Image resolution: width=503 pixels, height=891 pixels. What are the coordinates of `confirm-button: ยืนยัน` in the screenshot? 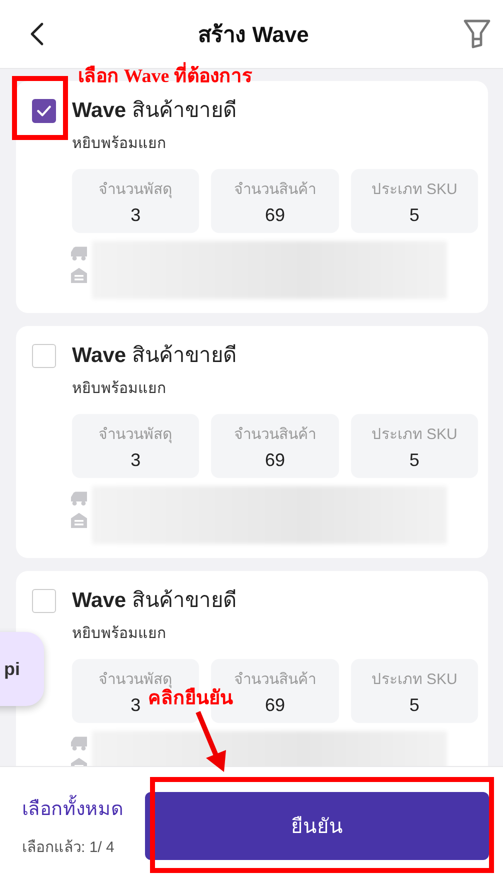 It's located at (317, 826).